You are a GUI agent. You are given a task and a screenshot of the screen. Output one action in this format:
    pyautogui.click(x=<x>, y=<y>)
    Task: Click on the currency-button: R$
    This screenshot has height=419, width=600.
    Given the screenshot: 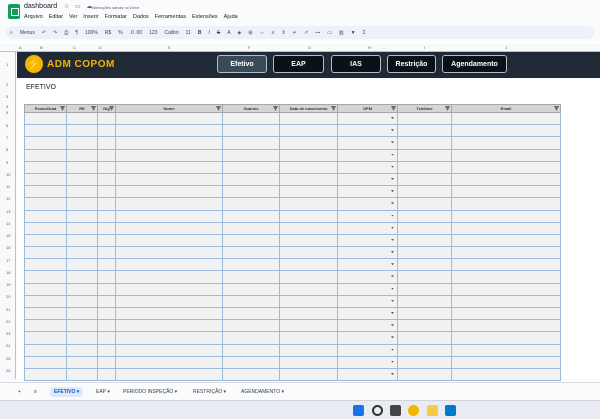 What is the action you would take?
    pyautogui.click(x=108, y=33)
    